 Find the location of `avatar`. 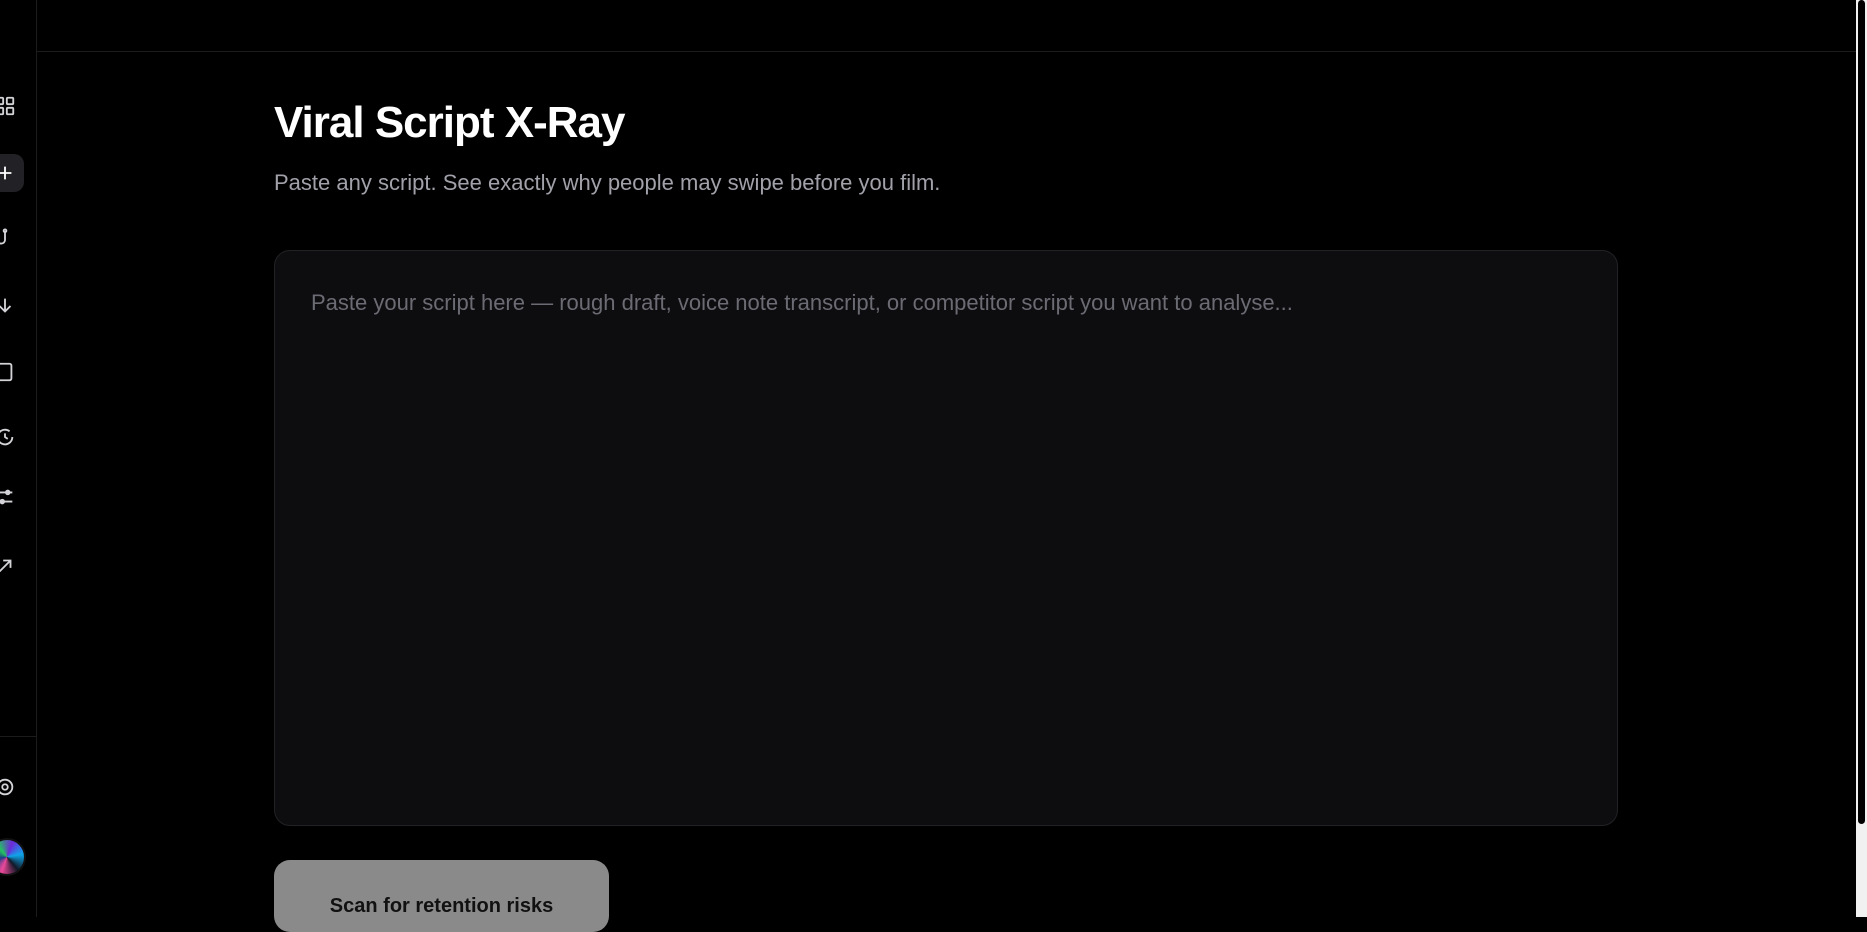

avatar is located at coordinates (13, 857).